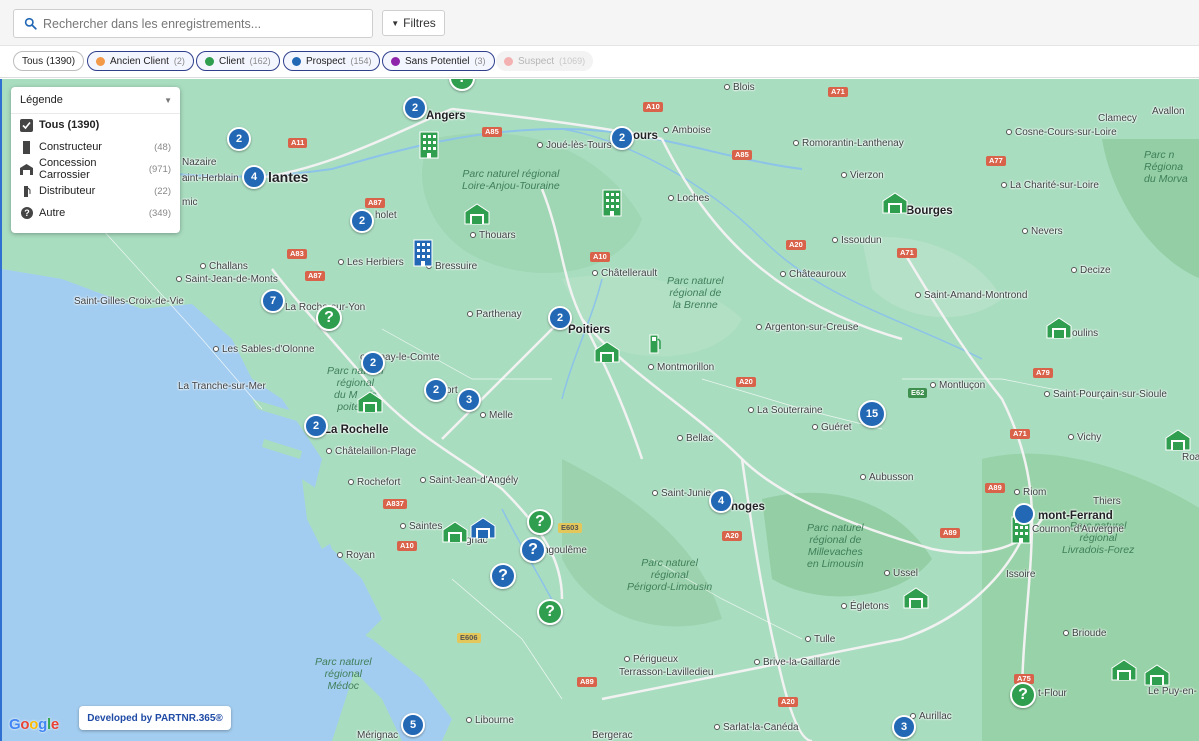 Image resolution: width=1199 pixels, height=741 pixels. What do you see at coordinates (865, 606) in the screenshot?
I see `city-label: Égletons` at bounding box center [865, 606].